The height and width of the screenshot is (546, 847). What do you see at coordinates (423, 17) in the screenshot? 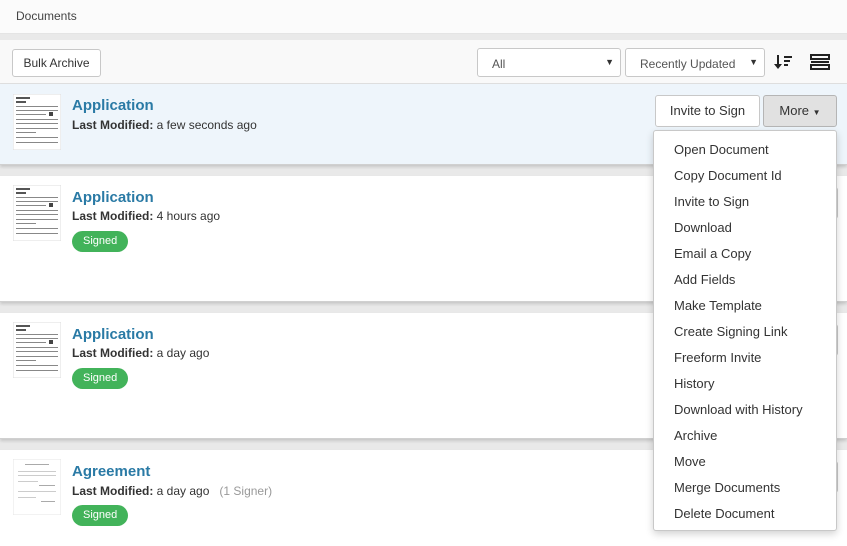
I see `breadcrumb-bar: Documents` at bounding box center [423, 17].